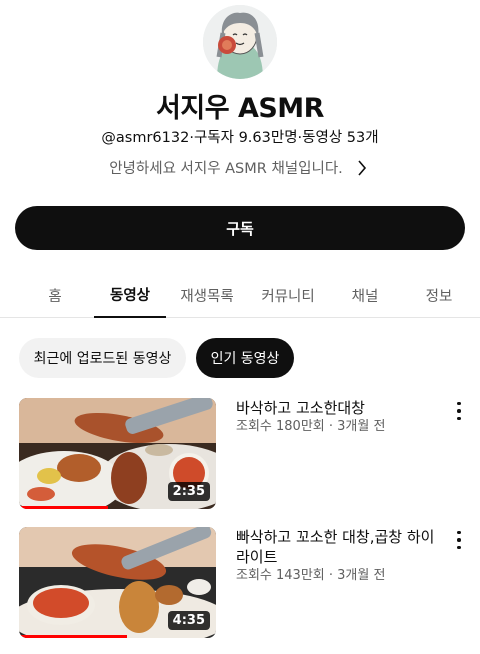 This screenshot has height=654, width=480. What do you see at coordinates (311, 426) in the screenshot?
I see `video-stats: 조회수 180만회 · 3개월 전` at bounding box center [311, 426].